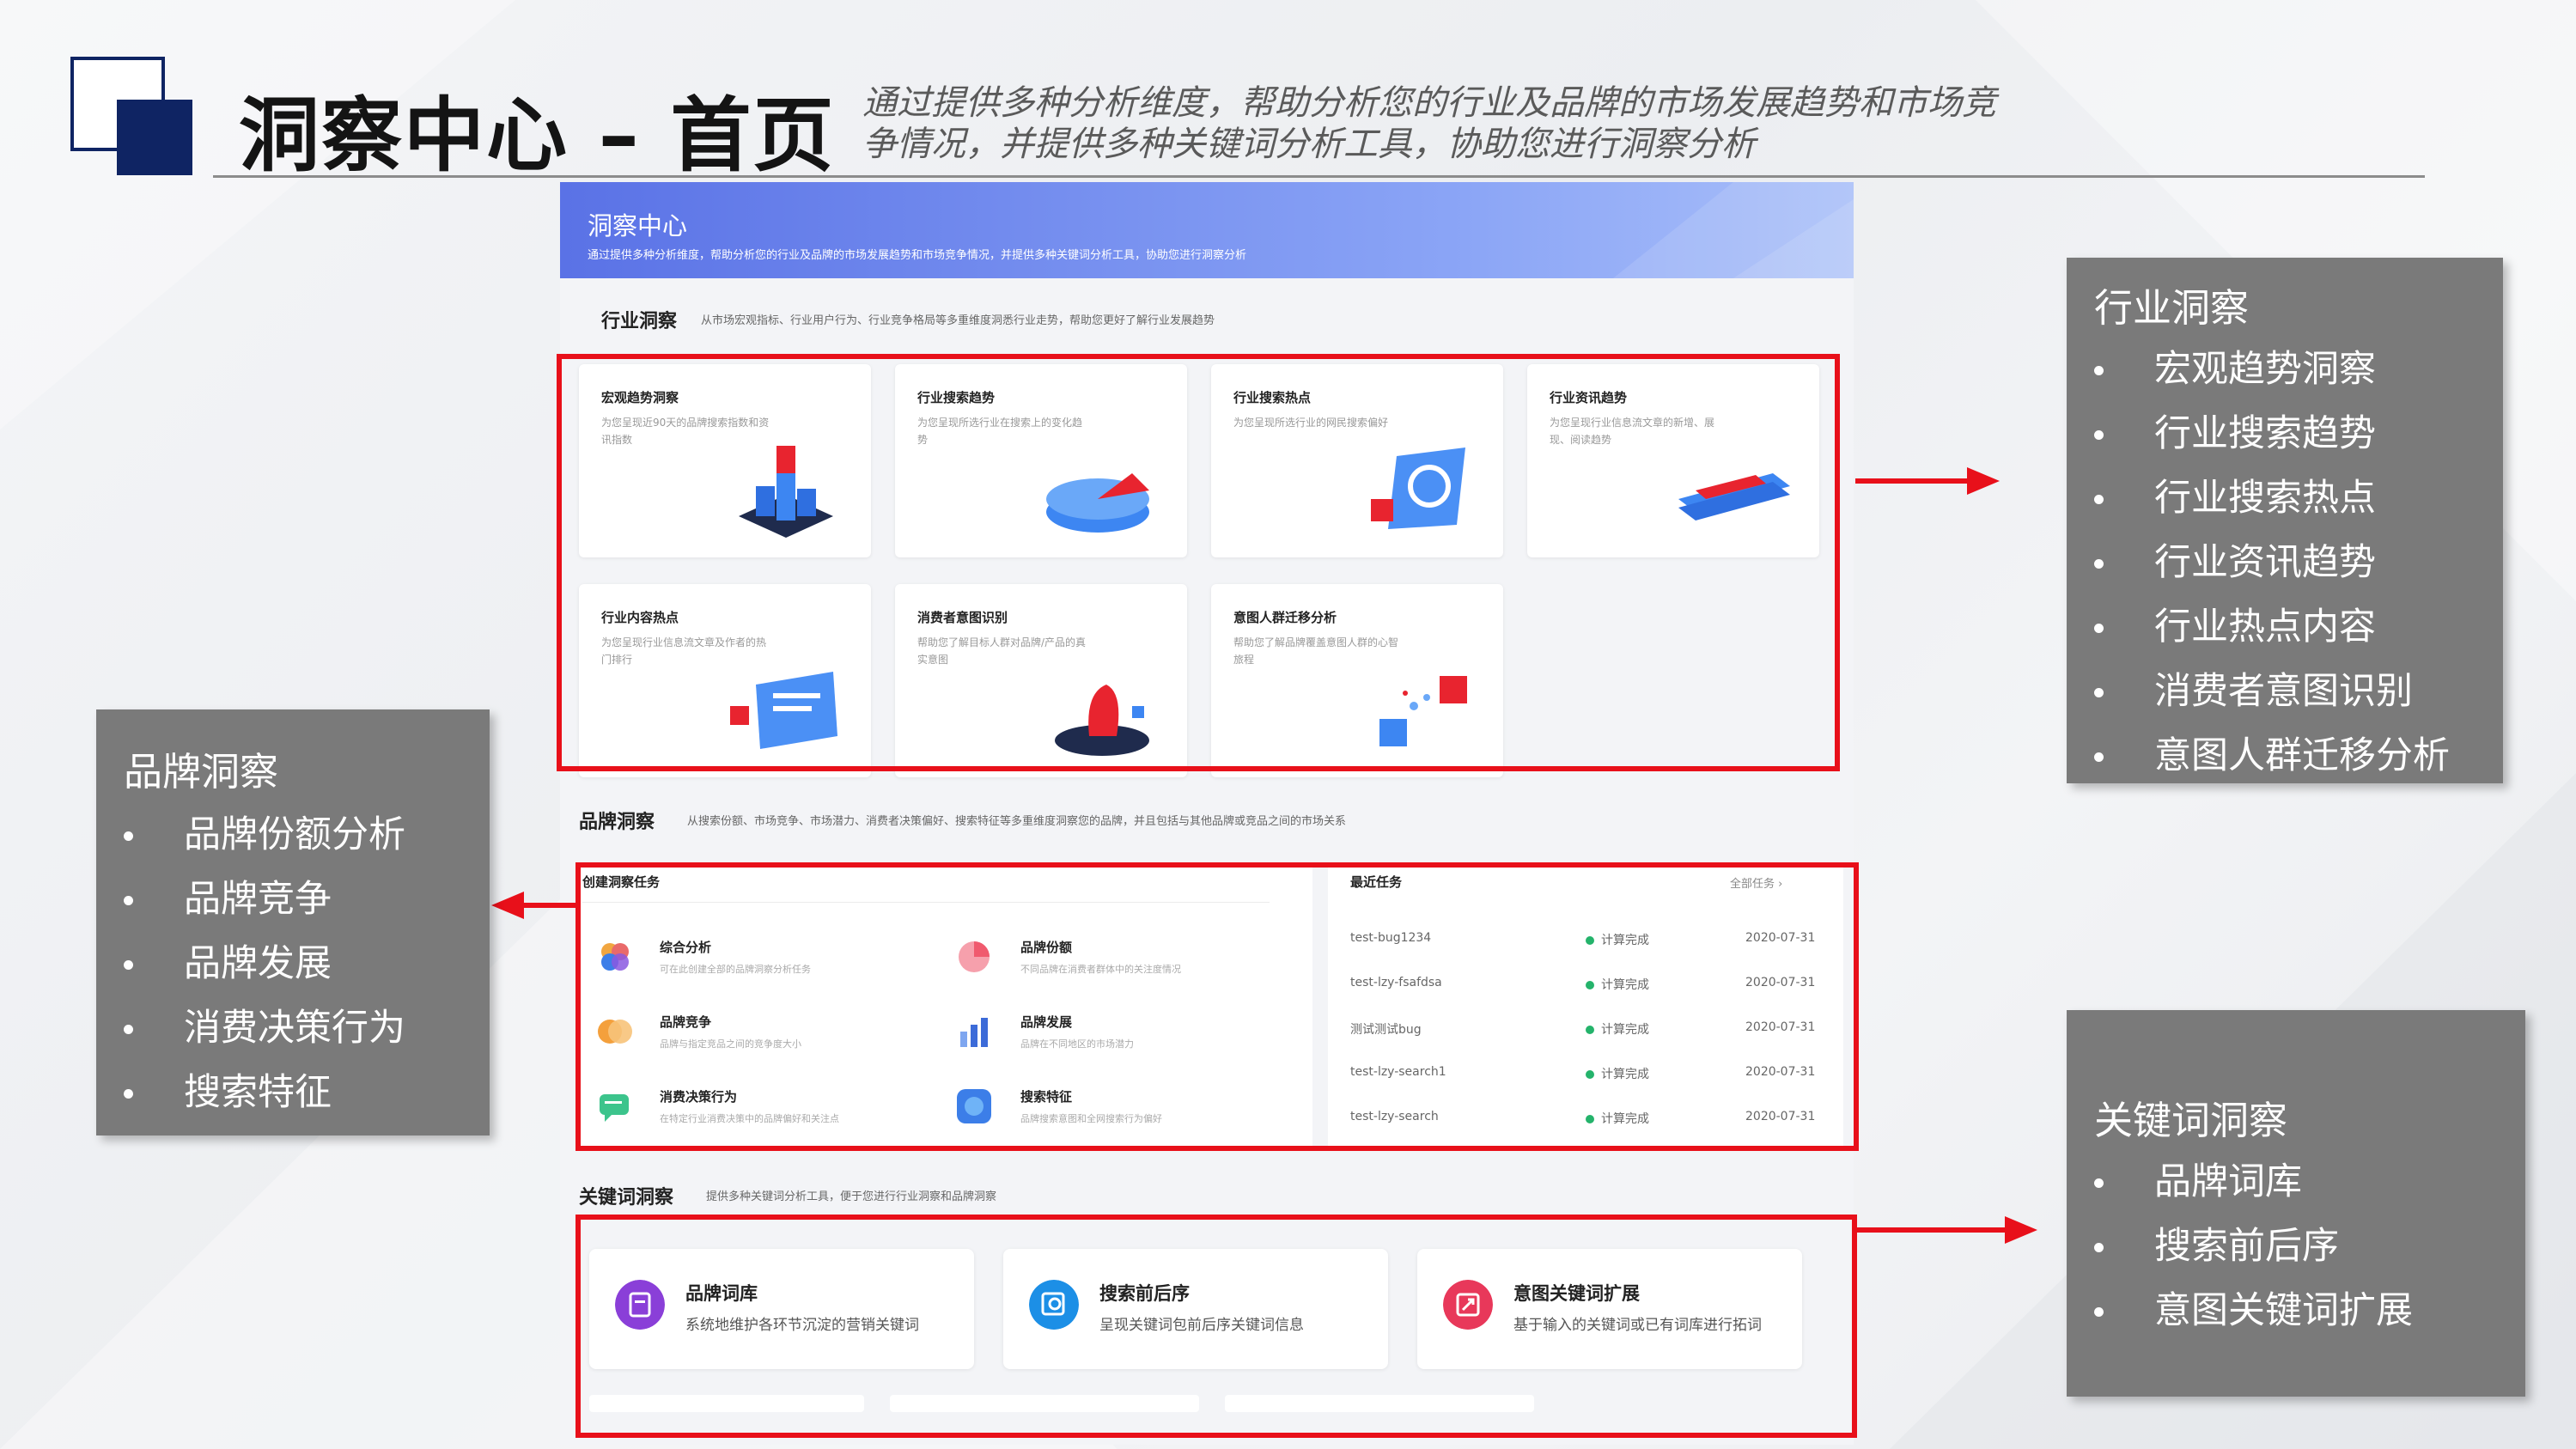  I want to click on callout-item: 品牌竞争, so click(264, 906).